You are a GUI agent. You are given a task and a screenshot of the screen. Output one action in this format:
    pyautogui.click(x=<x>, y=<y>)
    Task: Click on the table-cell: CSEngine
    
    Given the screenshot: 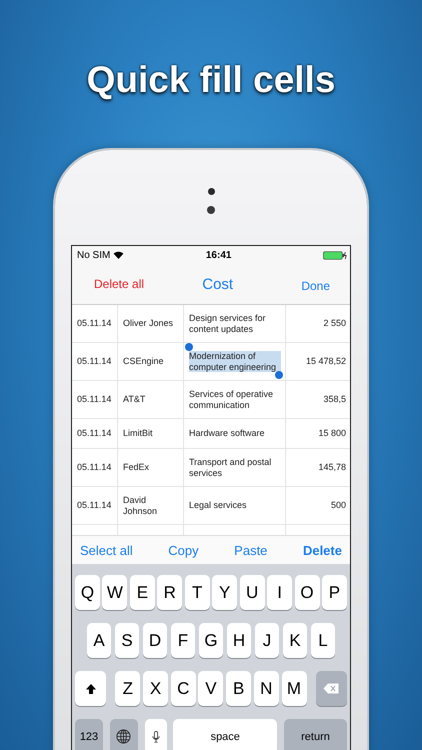 What is the action you would take?
    pyautogui.click(x=151, y=361)
    